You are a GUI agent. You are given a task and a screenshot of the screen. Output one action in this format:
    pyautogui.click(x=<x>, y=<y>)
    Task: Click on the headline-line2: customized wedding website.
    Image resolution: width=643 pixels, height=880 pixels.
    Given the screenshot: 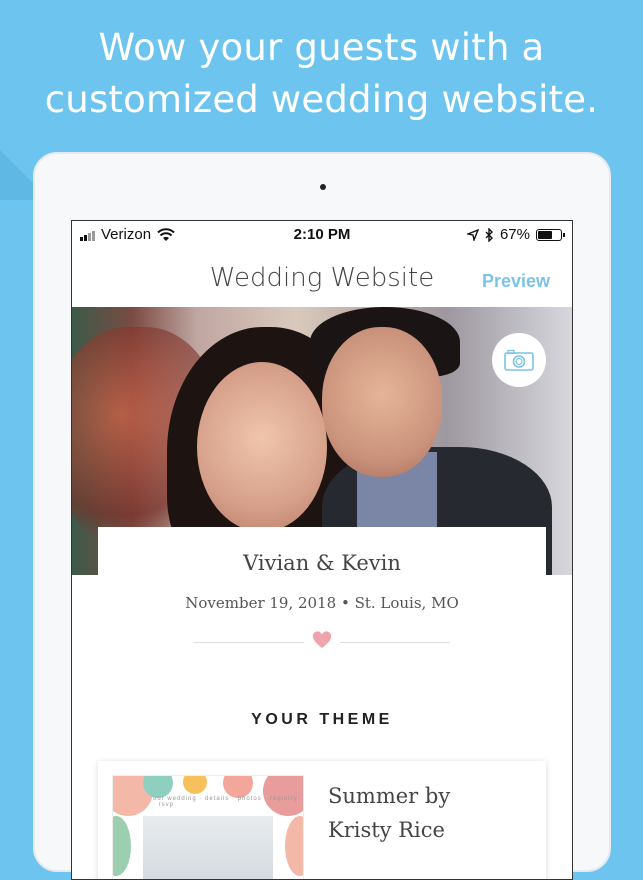 What is the action you would take?
    pyautogui.click(x=321, y=99)
    